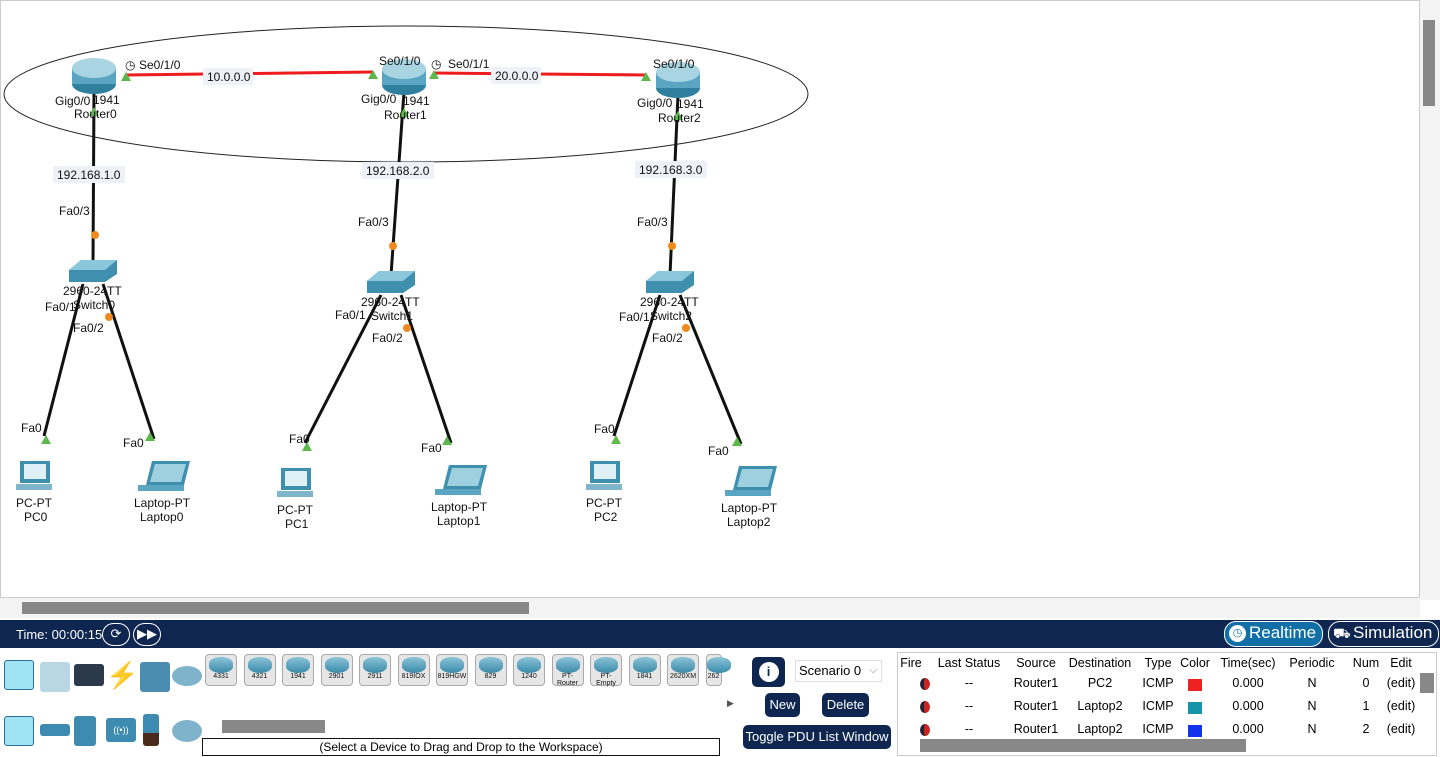  Describe the element at coordinates (88, 328) in the screenshot. I see `switch-port-label: Fa0/2` at that location.